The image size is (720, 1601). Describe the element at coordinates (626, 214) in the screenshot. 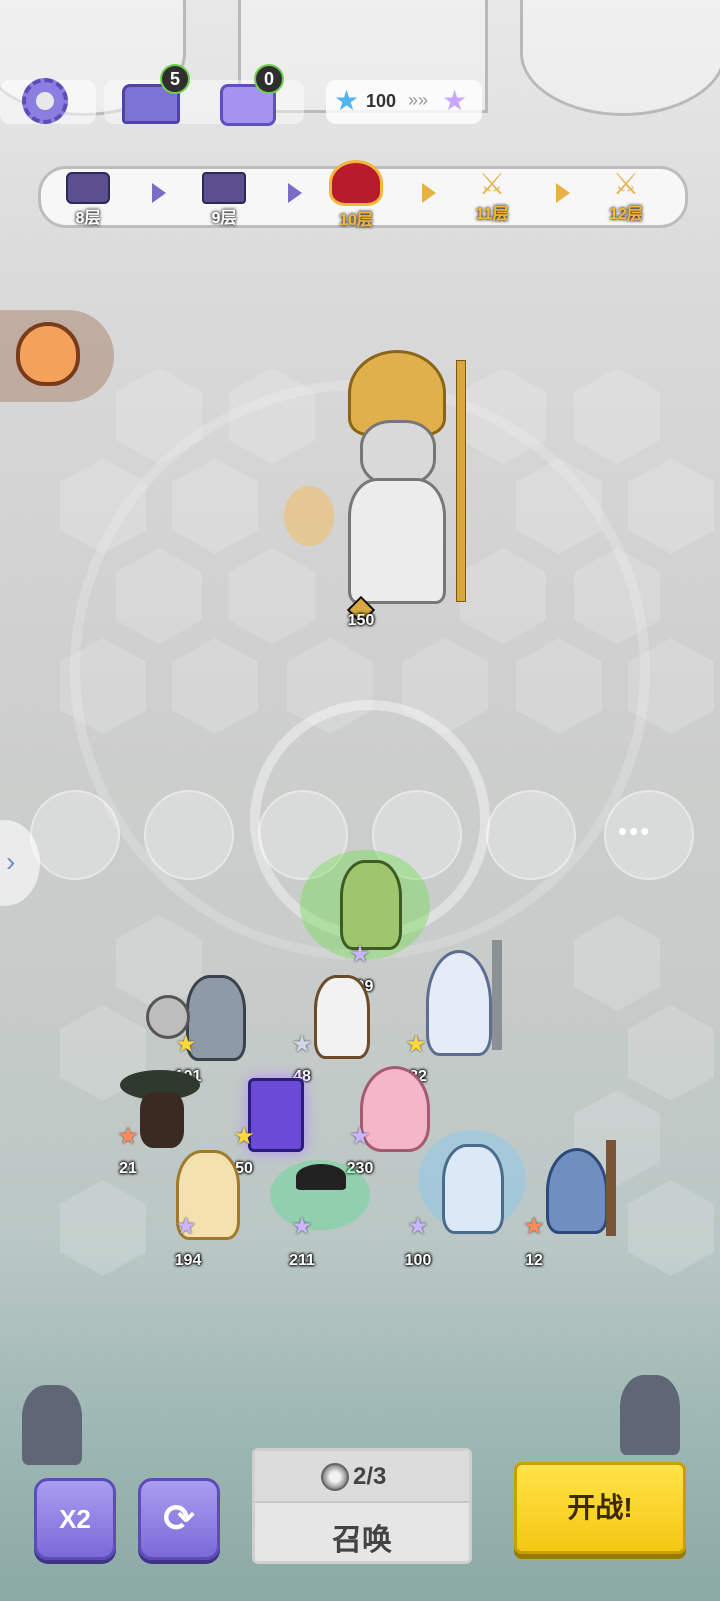

I see `floor-label: 12层` at that location.